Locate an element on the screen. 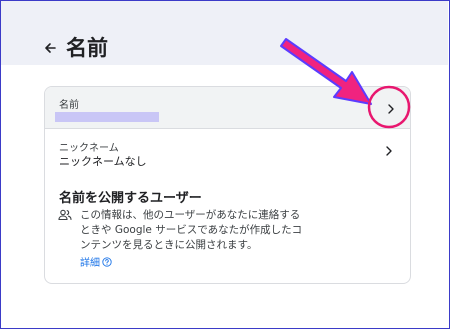  page-title: 名前 is located at coordinates (87, 48).